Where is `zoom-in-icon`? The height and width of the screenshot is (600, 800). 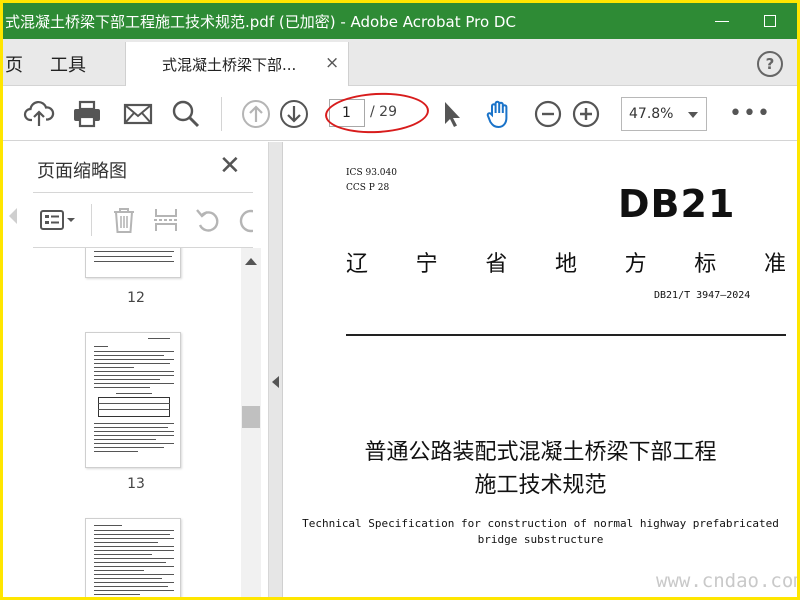 zoom-in-icon is located at coordinates (586, 114).